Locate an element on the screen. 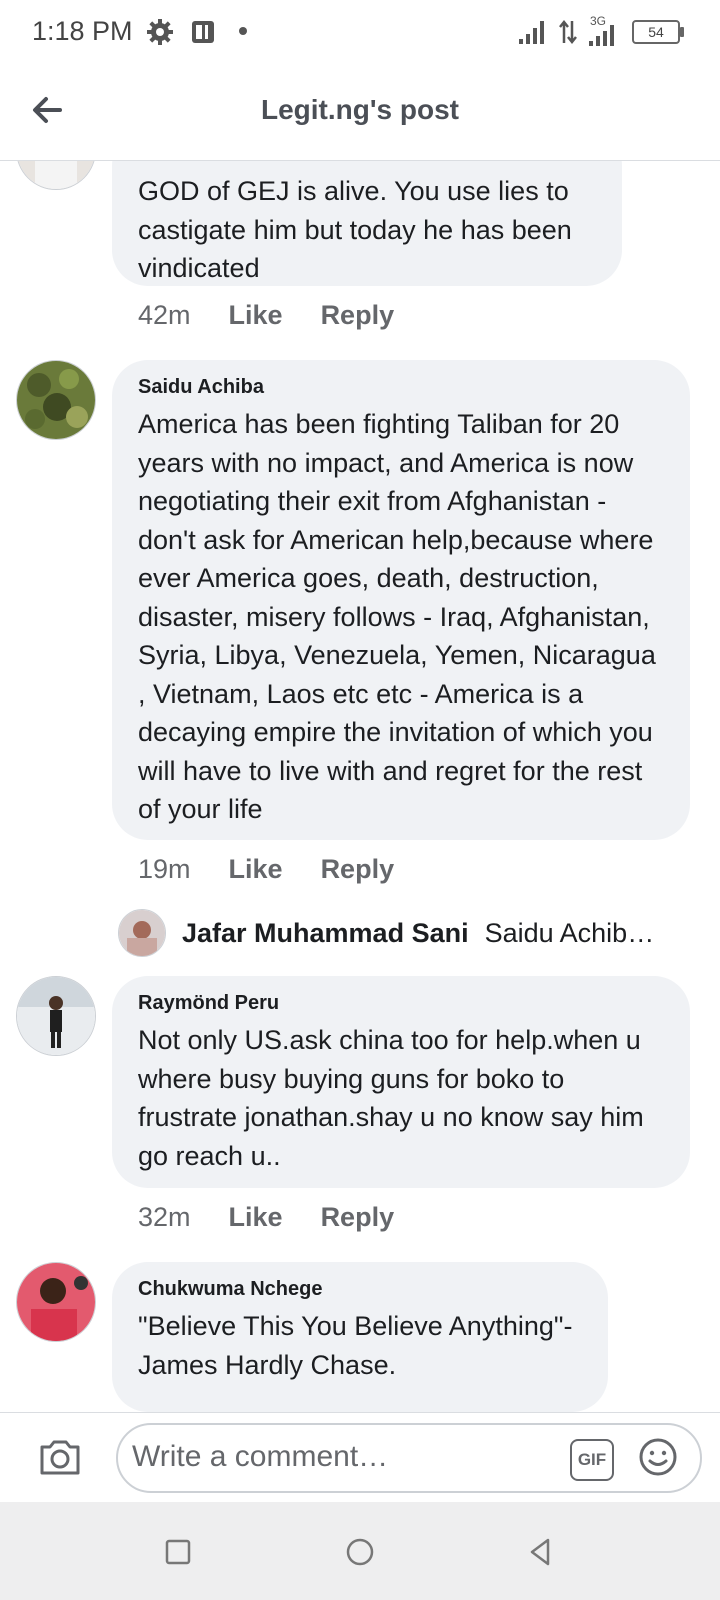 The width and height of the screenshot is (720, 1600). battery-icon: 54 is located at coordinates (658, 32).